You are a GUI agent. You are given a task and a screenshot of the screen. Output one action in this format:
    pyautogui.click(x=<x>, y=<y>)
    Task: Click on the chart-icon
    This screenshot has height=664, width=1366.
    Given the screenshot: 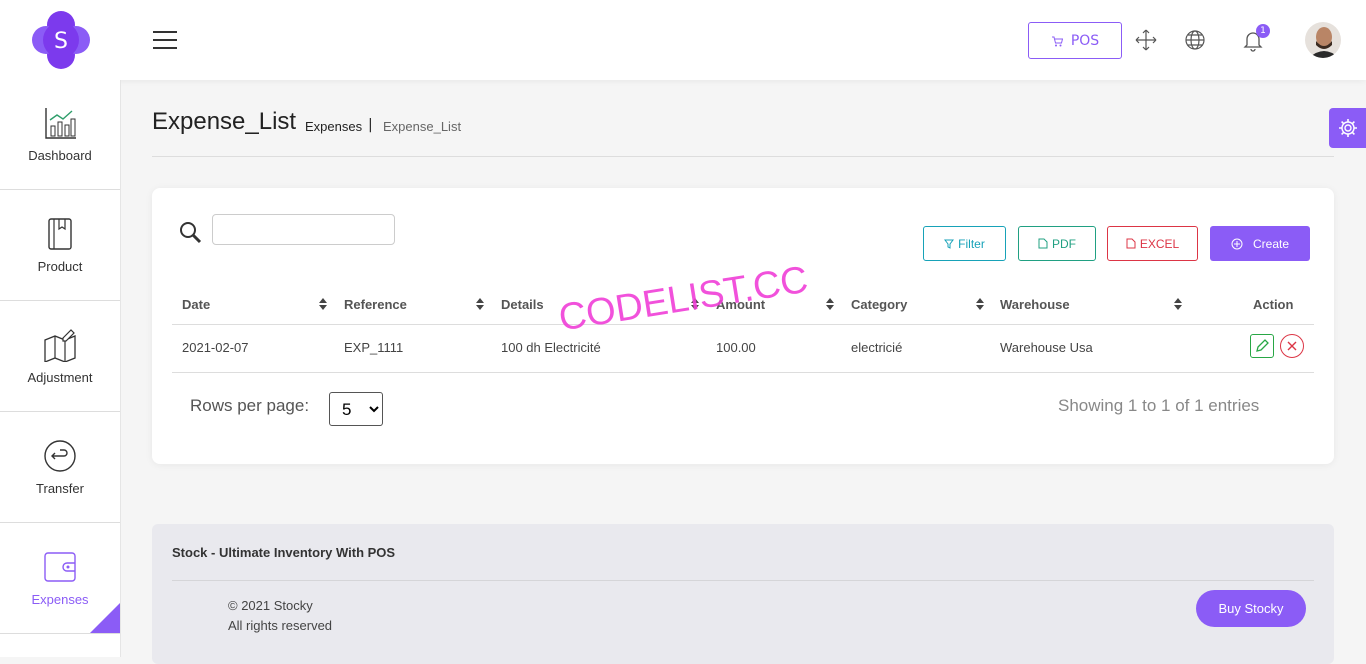 What is the action you would take?
    pyautogui.click(x=60, y=123)
    